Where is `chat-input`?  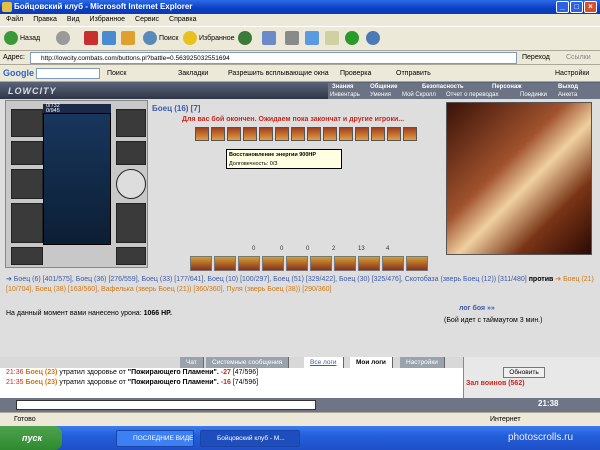
chat-input is located at coordinates (166, 405).